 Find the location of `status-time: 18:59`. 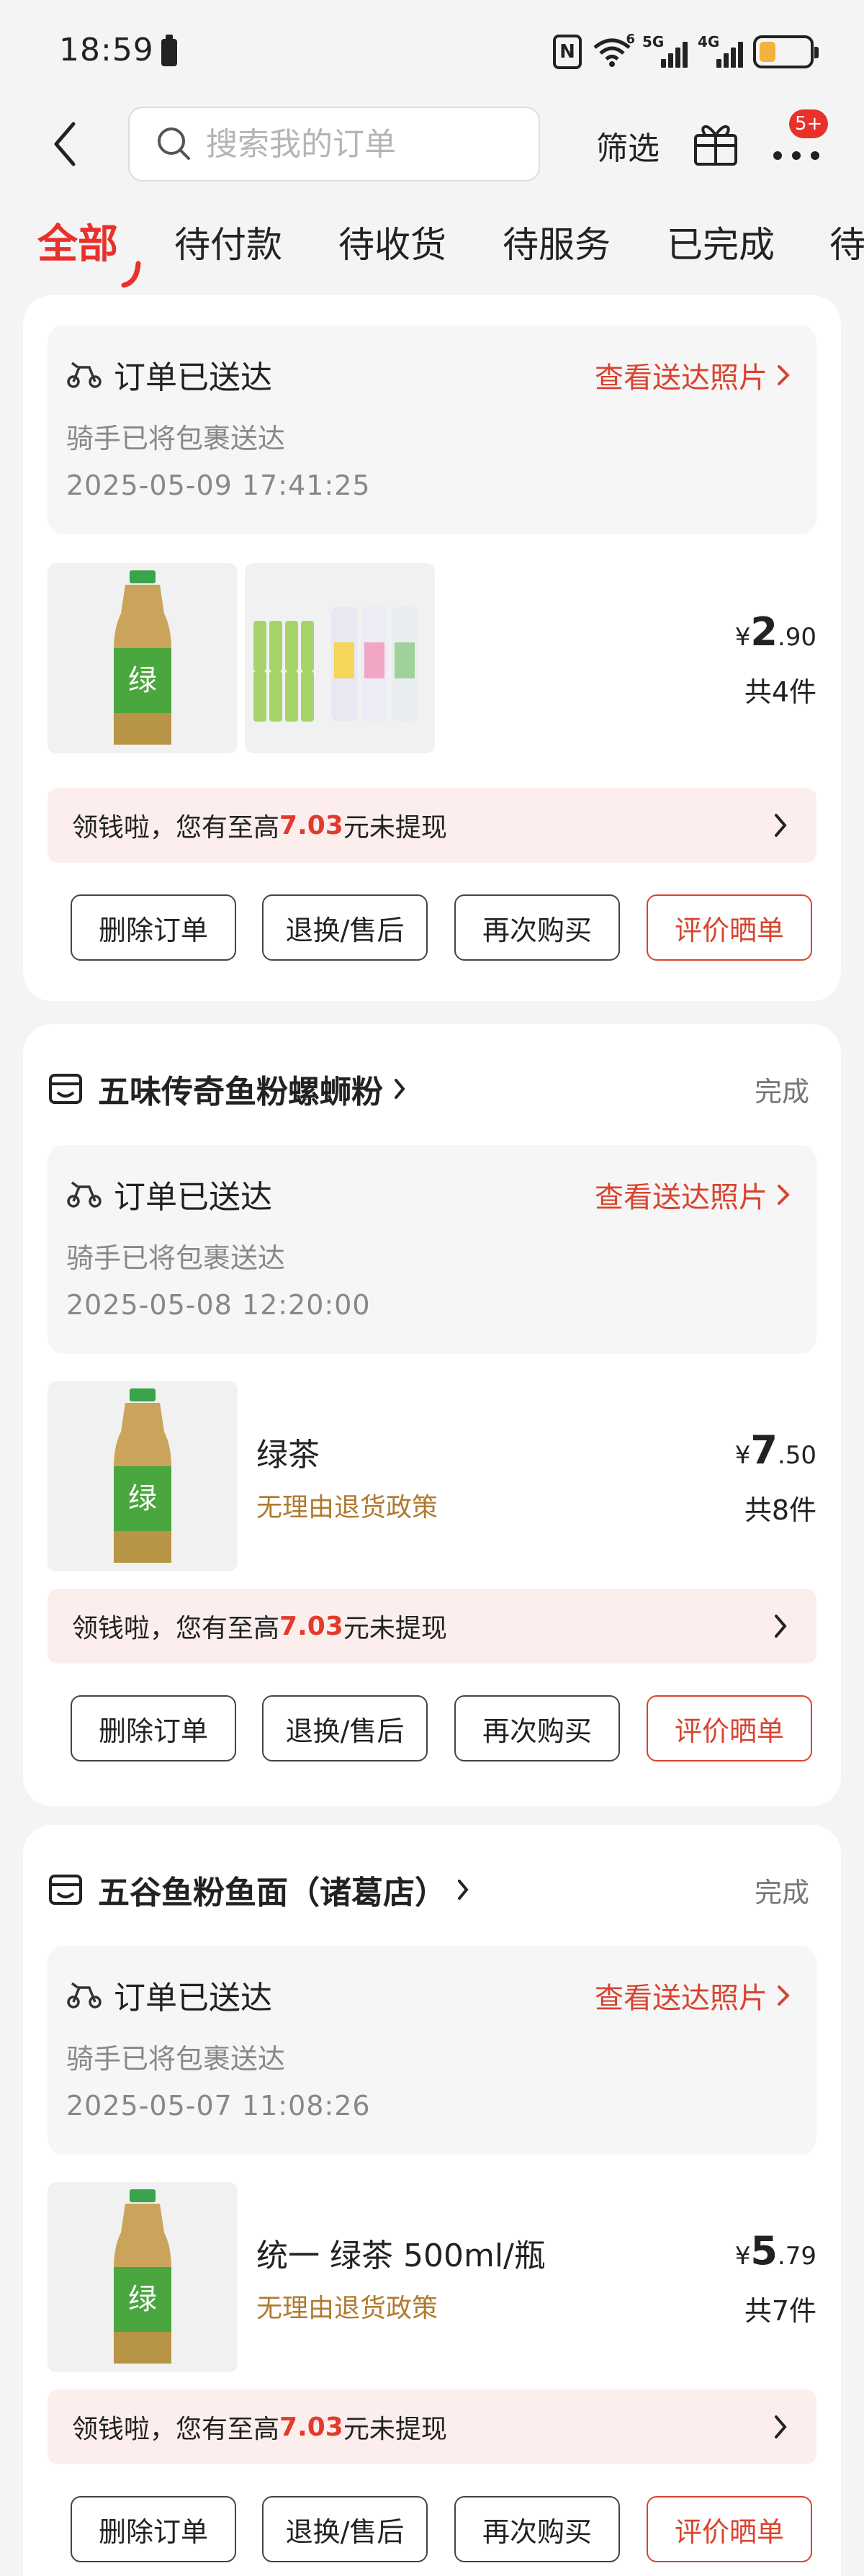

status-time: 18:59 is located at coordinates (106, 50).